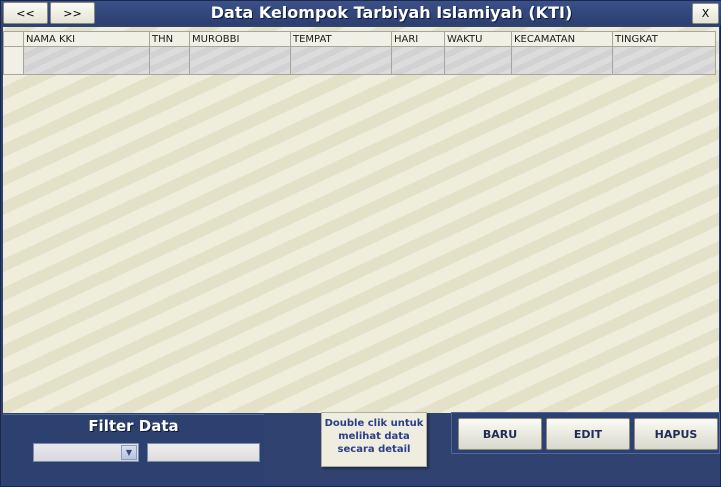 This screenshot has height=487, width=721. I want to click on filter-panel: Filter Data ▼, so click(133, 450).